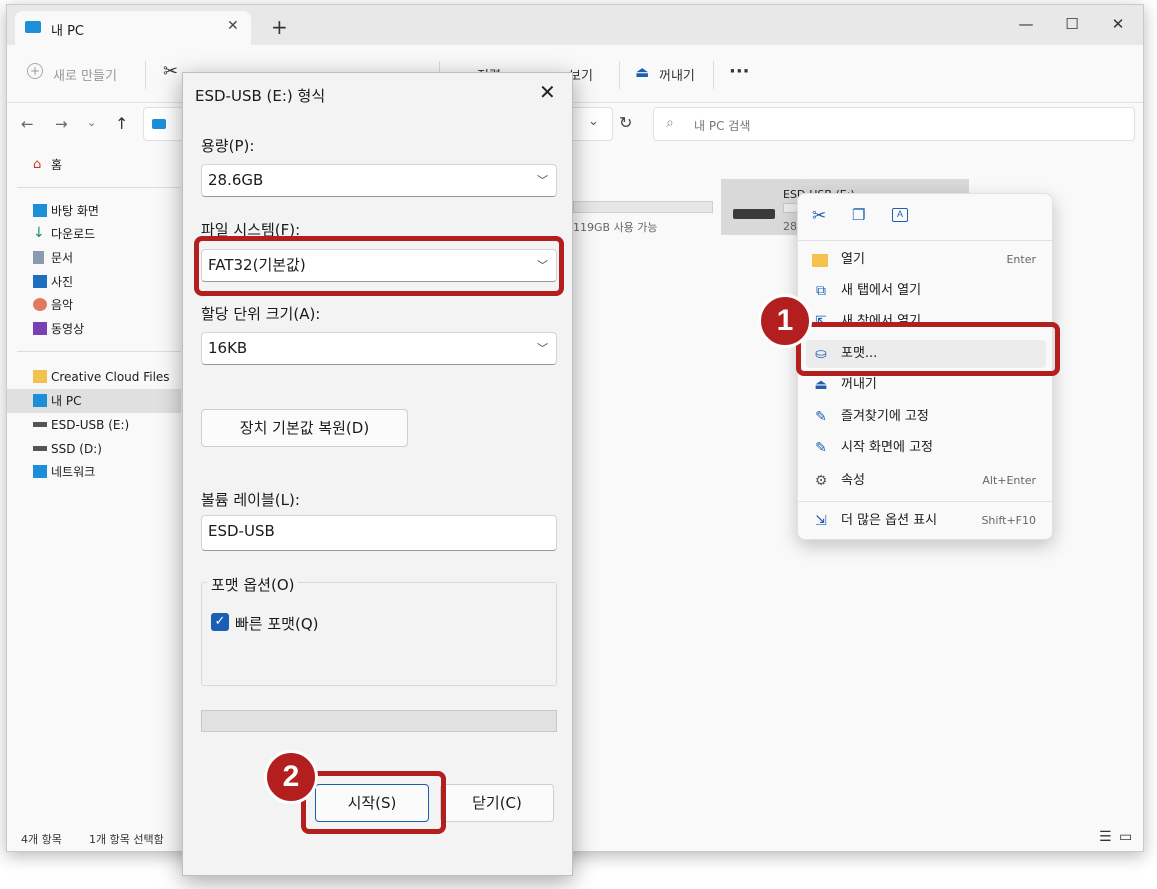 This screenshot has width=1157, height=889. I want to click on more-options-icon: ⇲, so click(821, 521).